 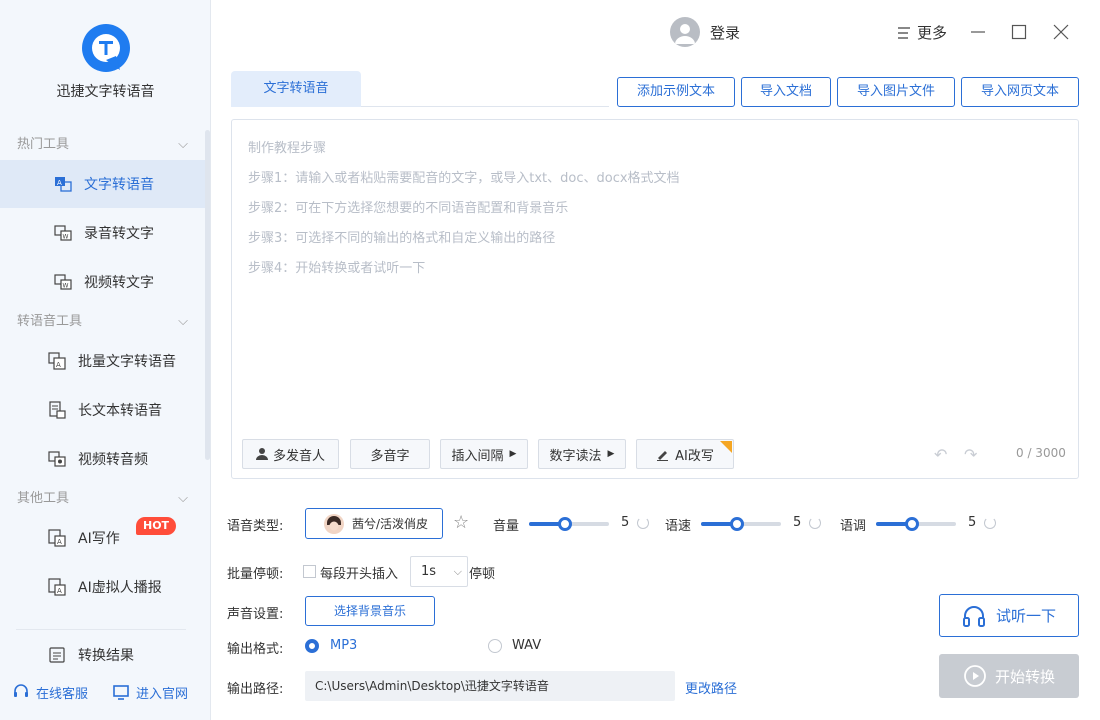 I want to click on sidebar-item-video-to-audio: 视频转音频, so click(x=103, y=459).